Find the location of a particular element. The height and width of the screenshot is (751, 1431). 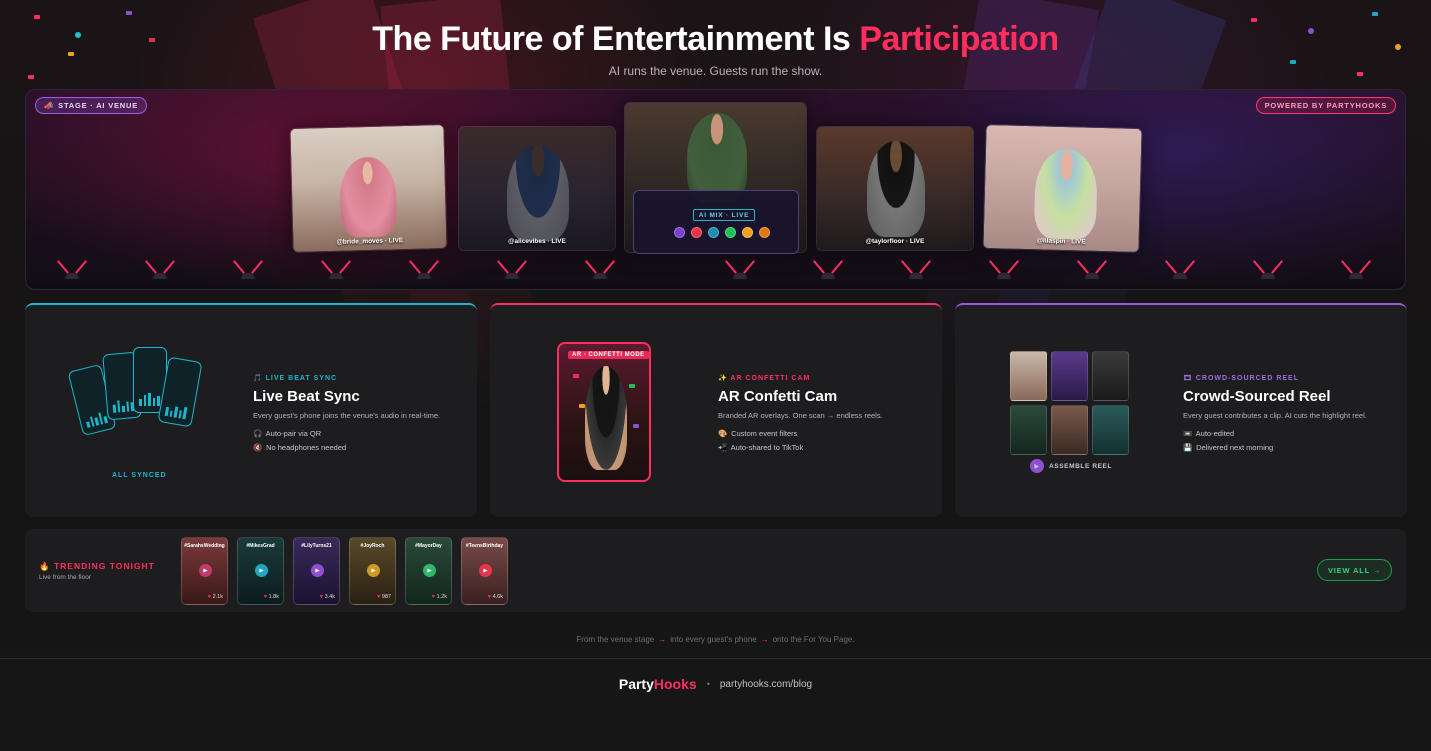

feature-eyebrow: 🎵 LIVE BEAT SYNC is located at coordinates (295, 378).